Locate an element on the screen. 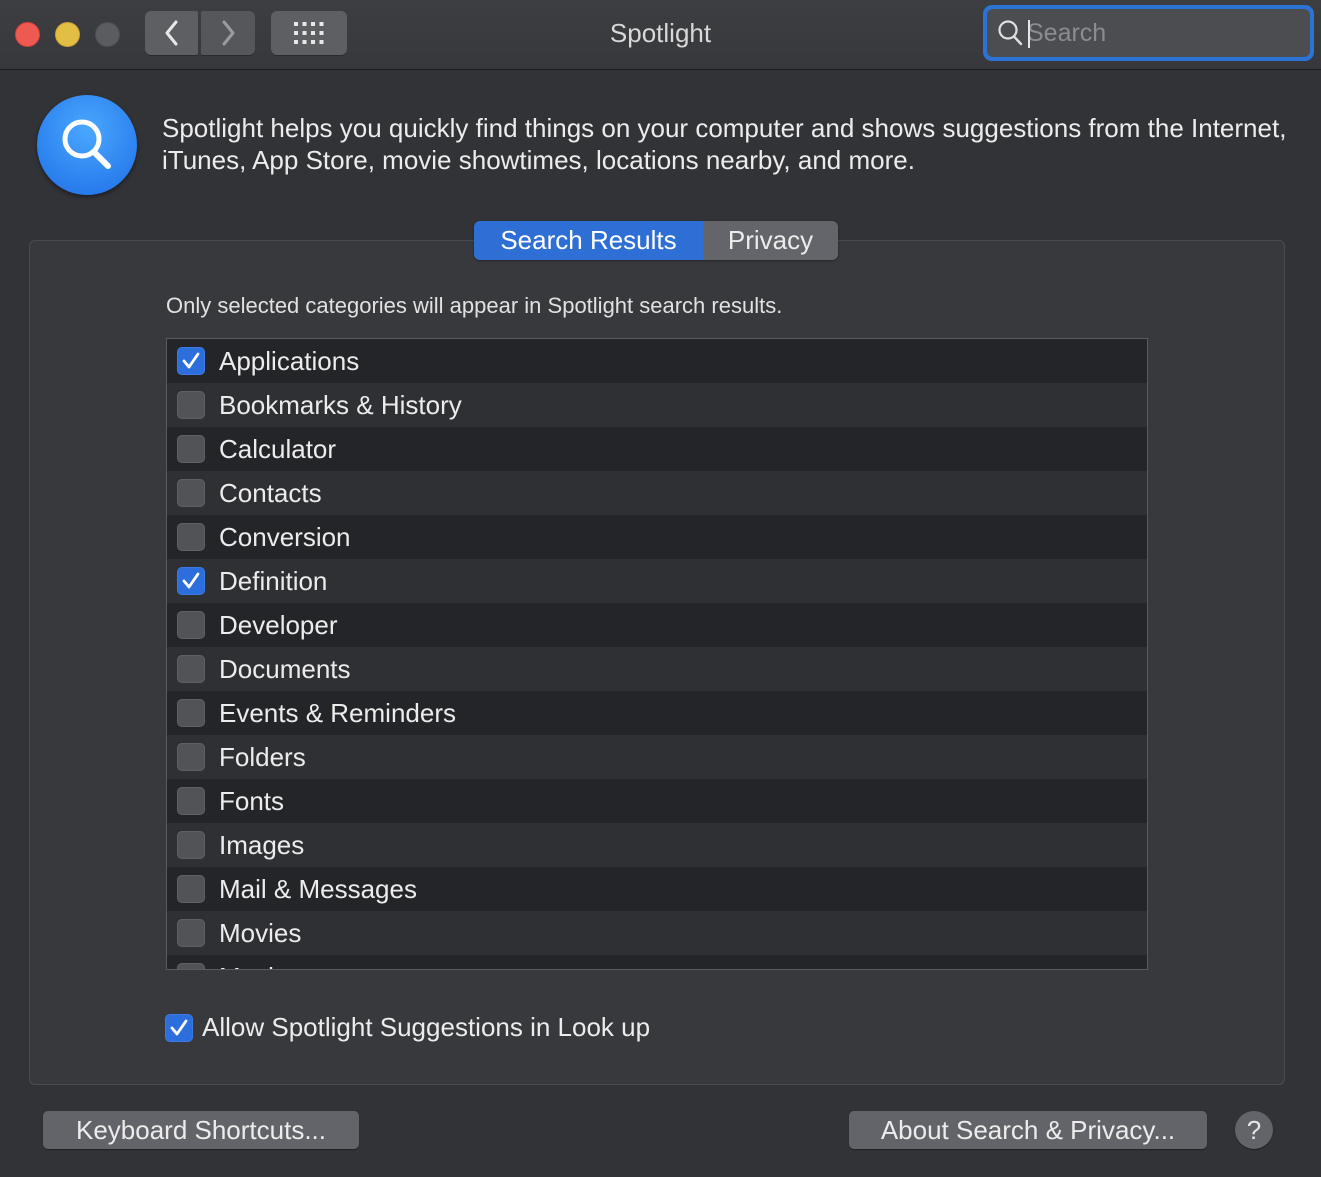 Image resolution: width=1321 pixels, height=1177 pixels. list-item: Movies is located at coordinates (657, 933).